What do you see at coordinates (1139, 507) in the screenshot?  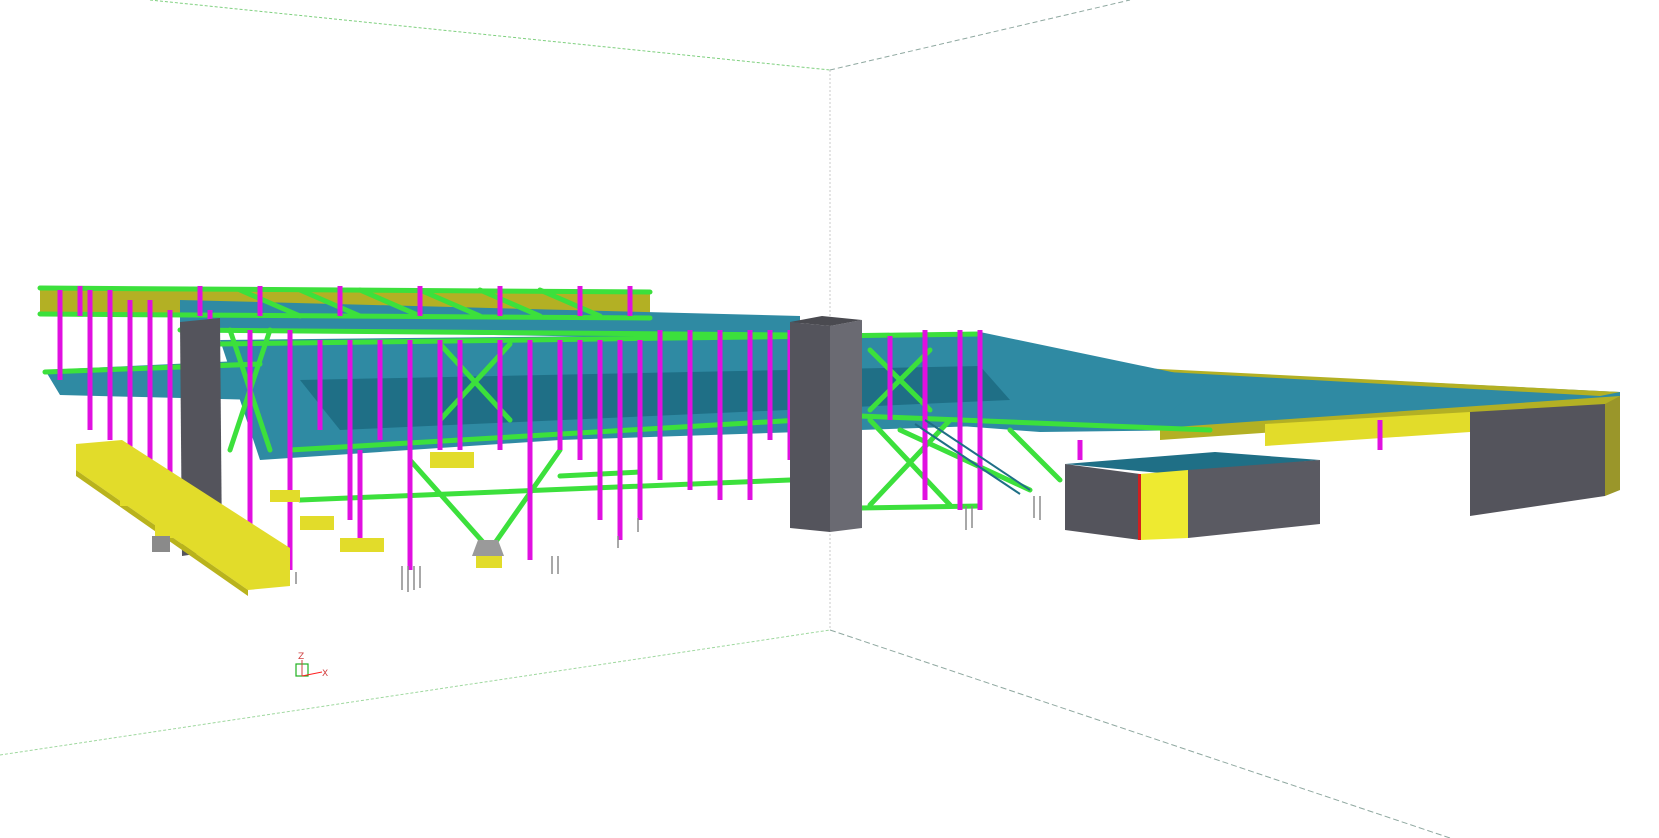 I see `enclosure-red-edge` at bounding box center [1139, 507].